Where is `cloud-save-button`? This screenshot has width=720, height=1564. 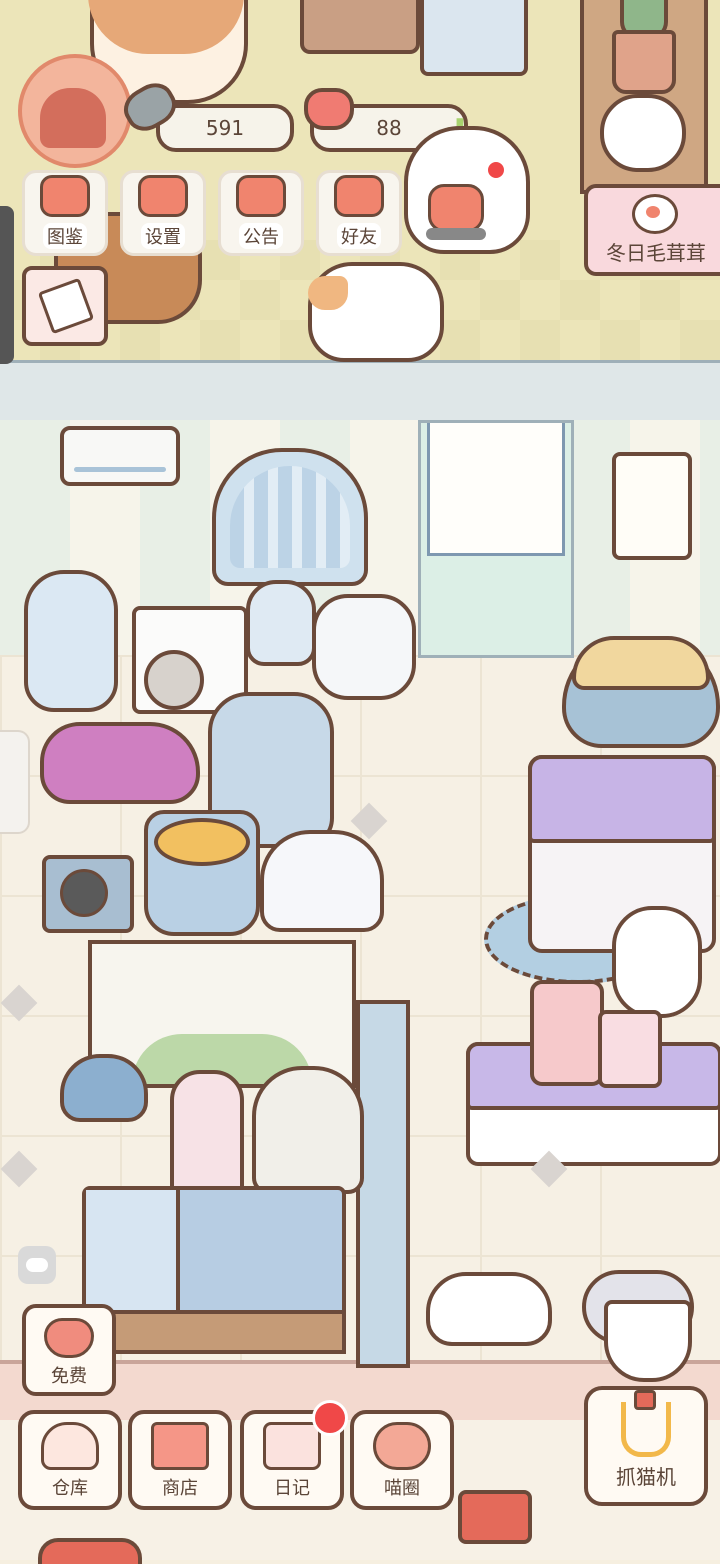
cloud-save-button is located at coordinates (37, 1265).